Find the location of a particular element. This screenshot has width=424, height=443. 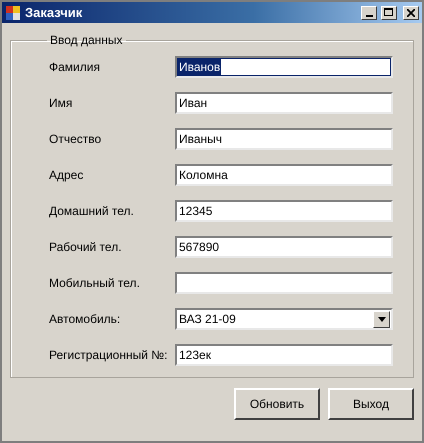

dialog-button: Выход is located at coordinates (371, 404).